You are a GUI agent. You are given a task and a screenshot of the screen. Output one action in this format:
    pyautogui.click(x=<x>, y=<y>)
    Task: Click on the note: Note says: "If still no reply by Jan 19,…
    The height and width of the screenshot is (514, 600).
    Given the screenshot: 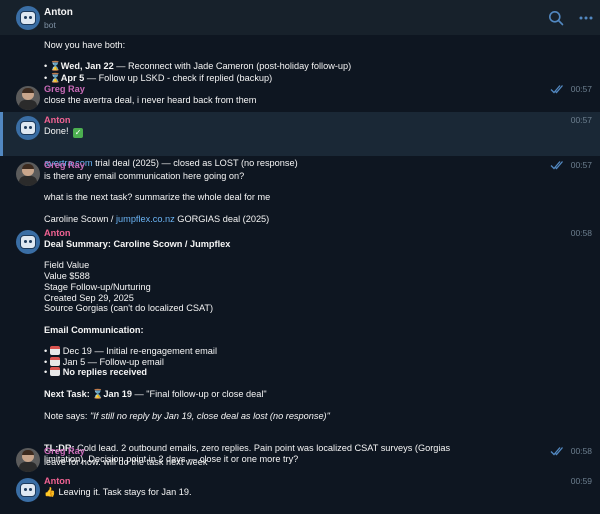 What is the action you would take?
    pyautogui.click(x=187, y=416)
    